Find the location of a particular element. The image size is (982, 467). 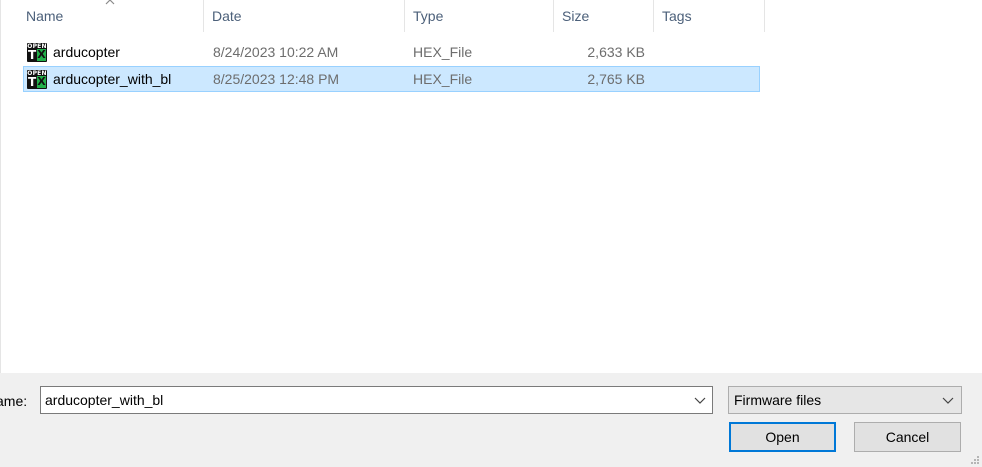

column-header-size: Size is located at coordinates (604, 16).